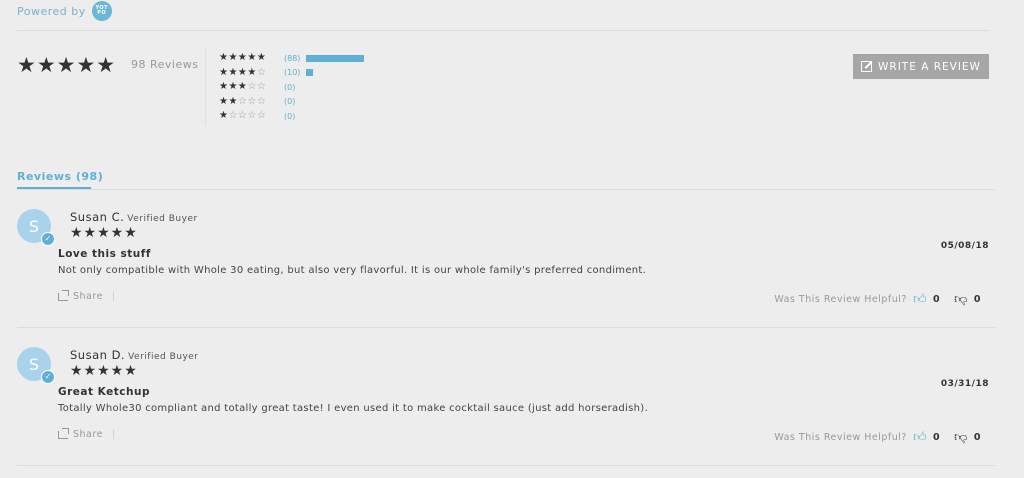 This screenshot has height=478, width=1024. I want to click on total-reviews-count: 98 Reviews, so click(165, 64).